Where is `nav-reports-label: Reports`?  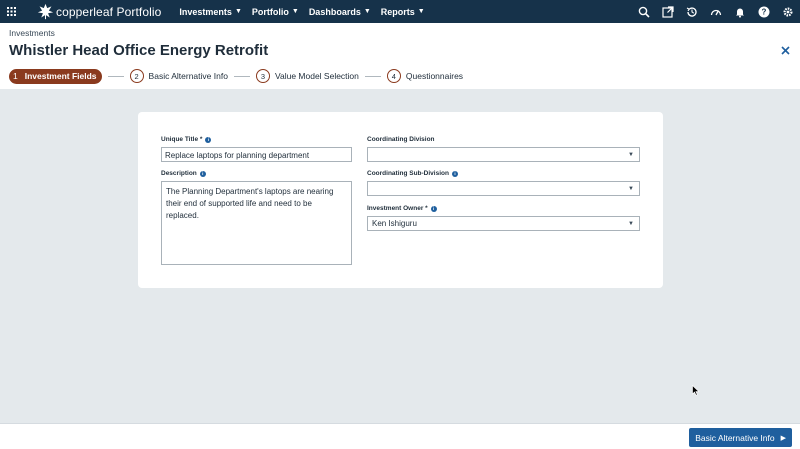
nav-reports-label: Reports is located at coordinates (397, 11).